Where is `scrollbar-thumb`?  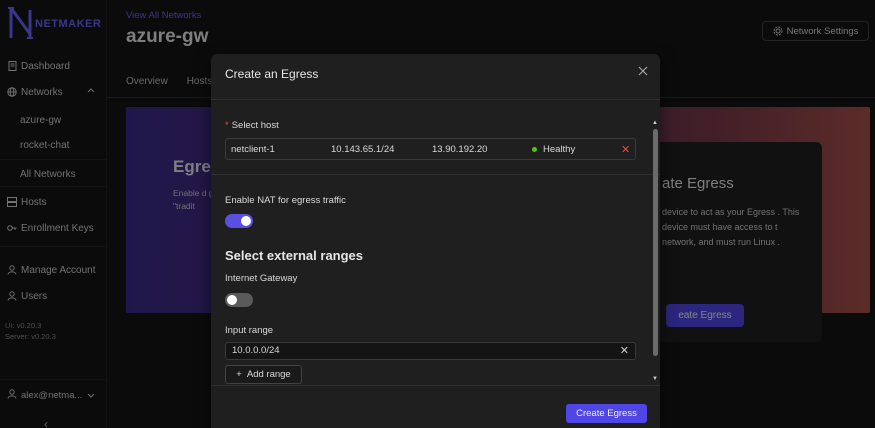 scrollbar-thumb is located at coordinates (655, 242).